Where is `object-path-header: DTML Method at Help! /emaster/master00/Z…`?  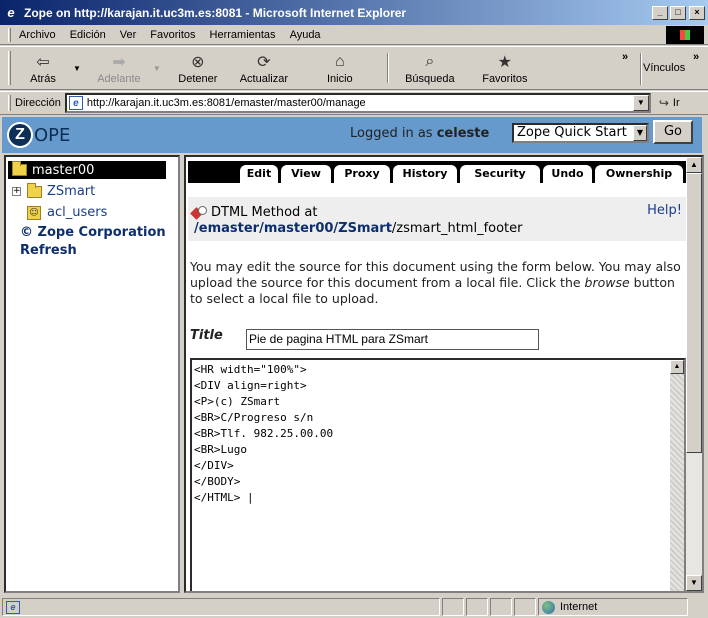
object-path-header: DTML Method at Help! /emaster/master00/Z… is located at coordinates (437, 219).